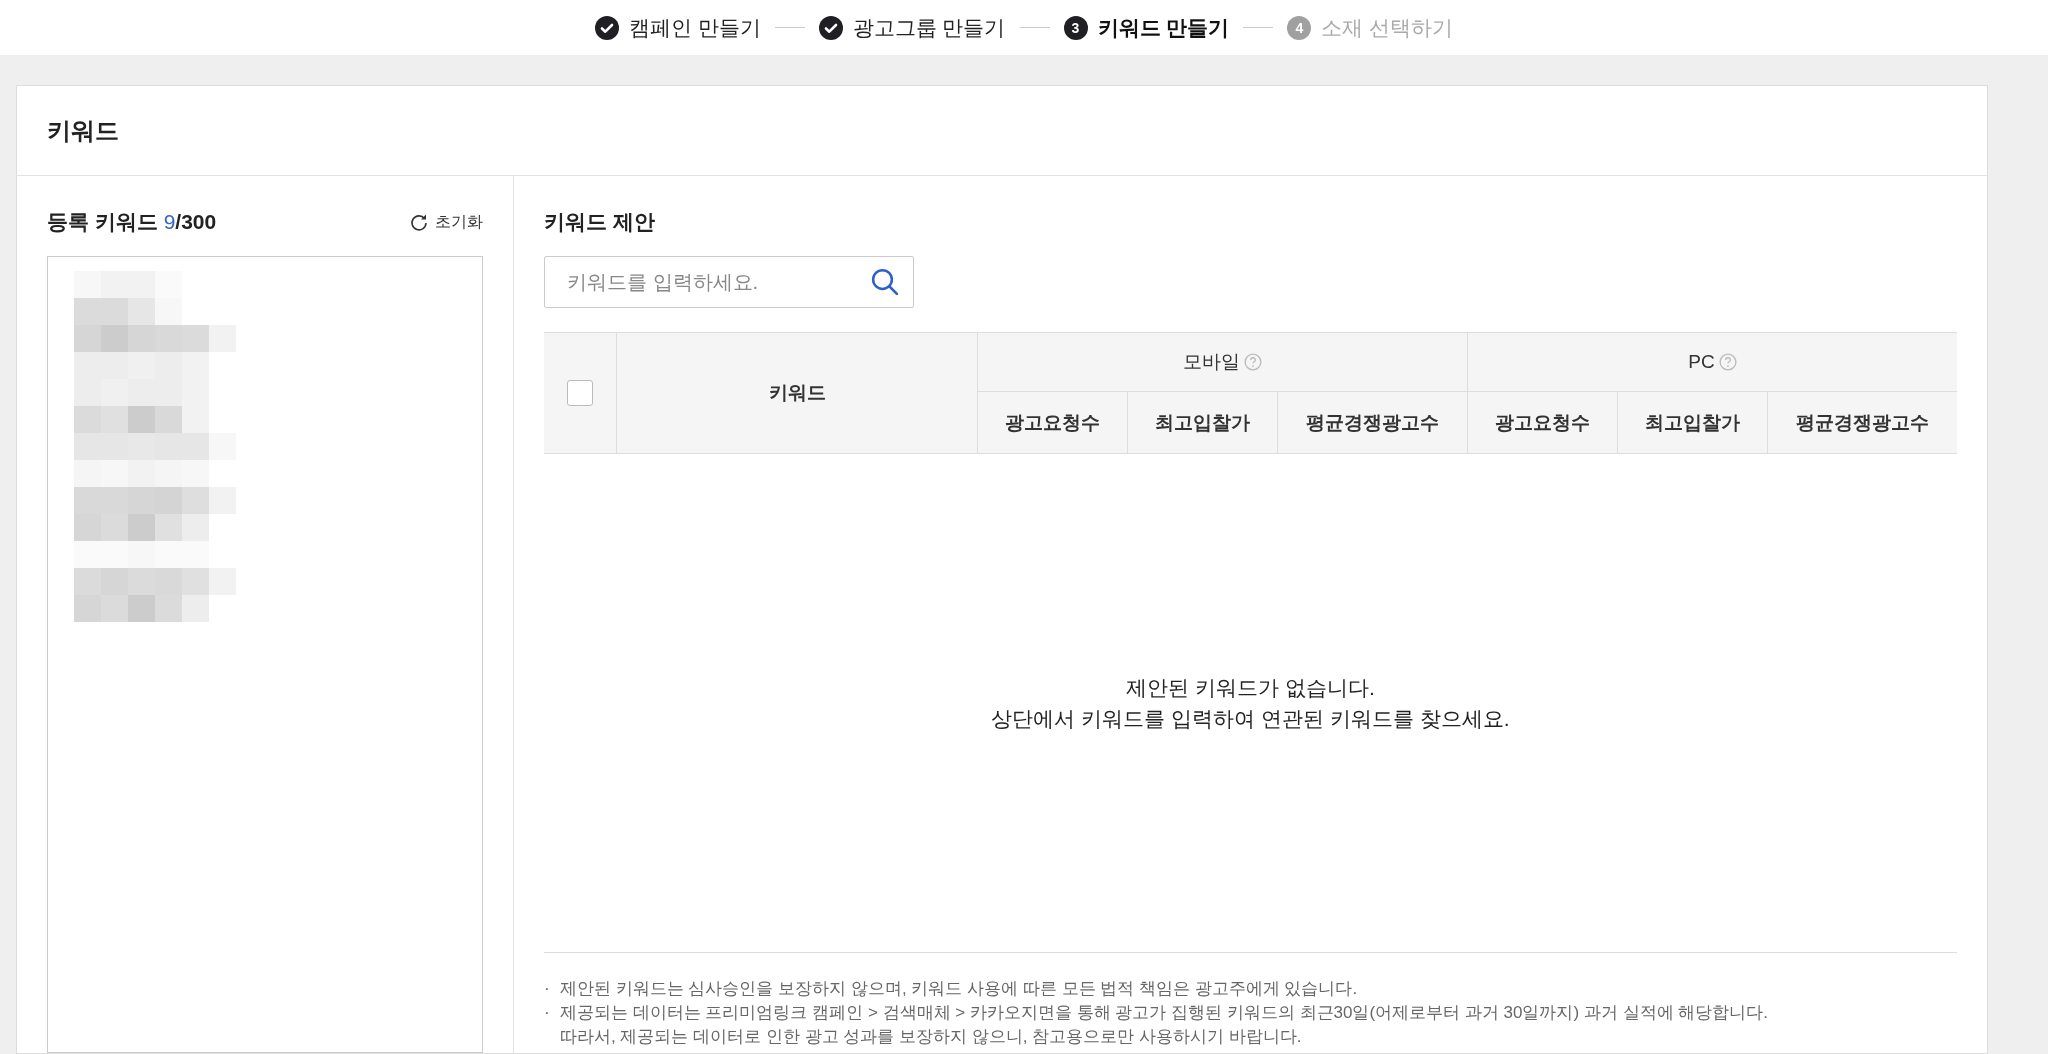 The width and height of the screenshot is (2048, 1054). Describe the element at coordinates (929, 27) in the screenshot. I see `step-label: 광고그룹 만들기` at that location.